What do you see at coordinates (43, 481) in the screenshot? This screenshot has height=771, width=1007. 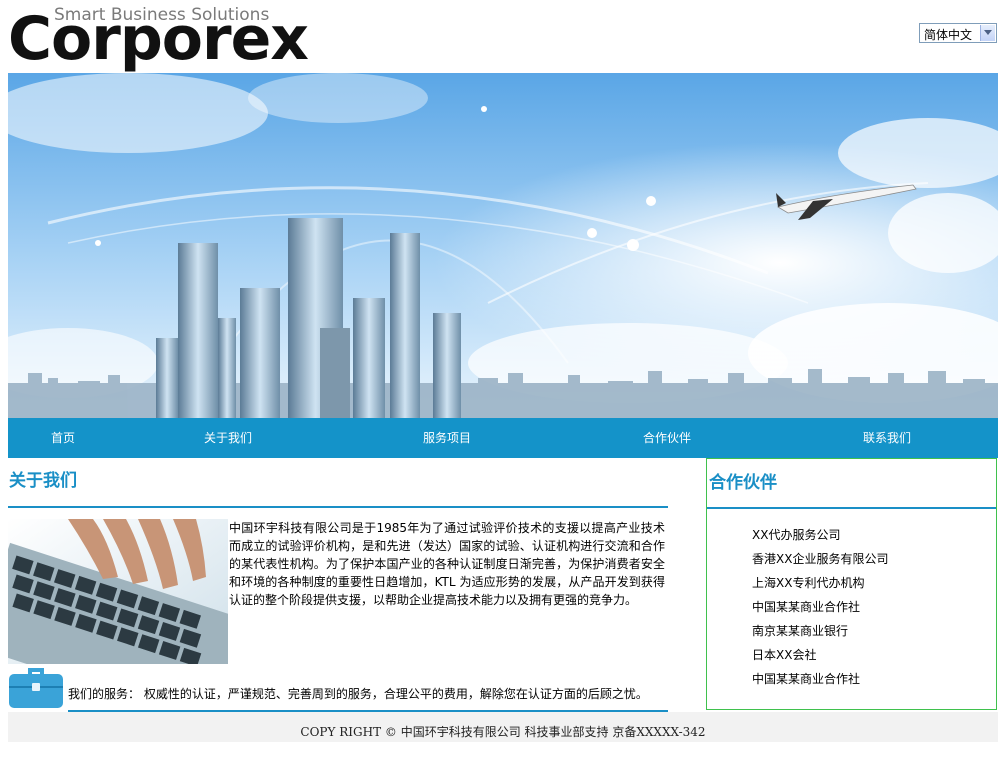 I see `about-title: 关于我们` at bounding box center [43, 481].